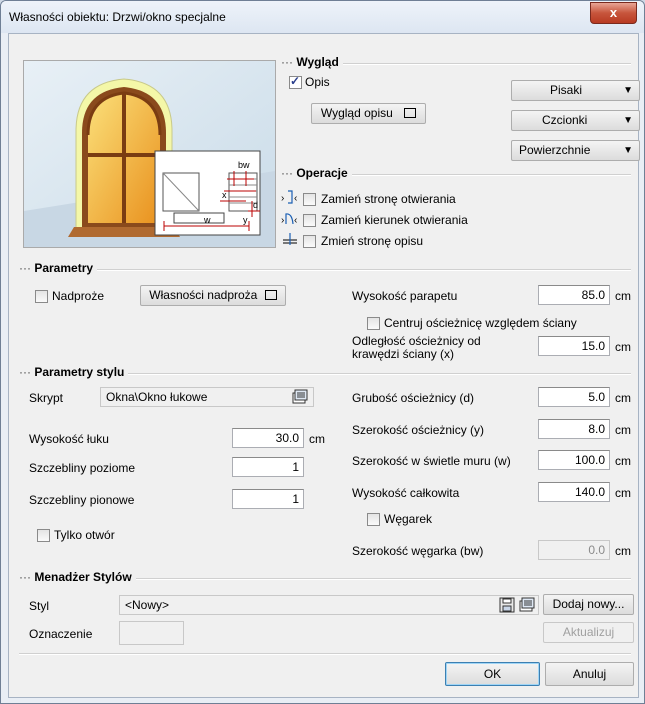 The image size is (645, 704). I want to click on pisaki-label: Pisaki, so click(566, 90).